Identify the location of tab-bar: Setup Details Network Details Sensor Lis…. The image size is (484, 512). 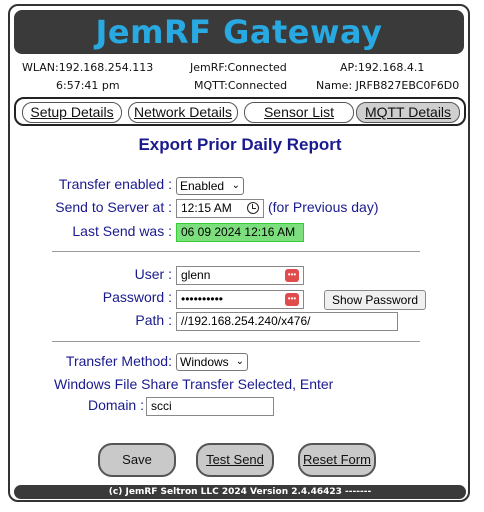
(240, 111).